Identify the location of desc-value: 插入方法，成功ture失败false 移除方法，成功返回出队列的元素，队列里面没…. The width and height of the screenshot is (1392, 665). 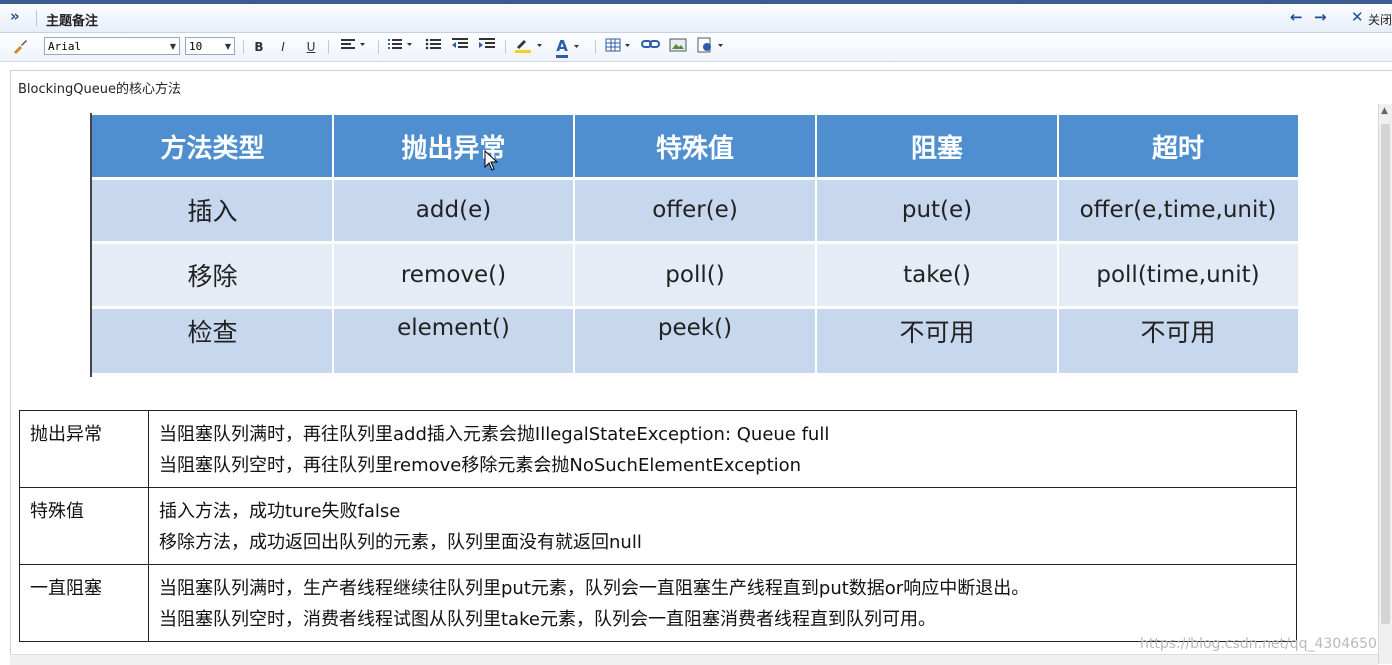
(722, 526).